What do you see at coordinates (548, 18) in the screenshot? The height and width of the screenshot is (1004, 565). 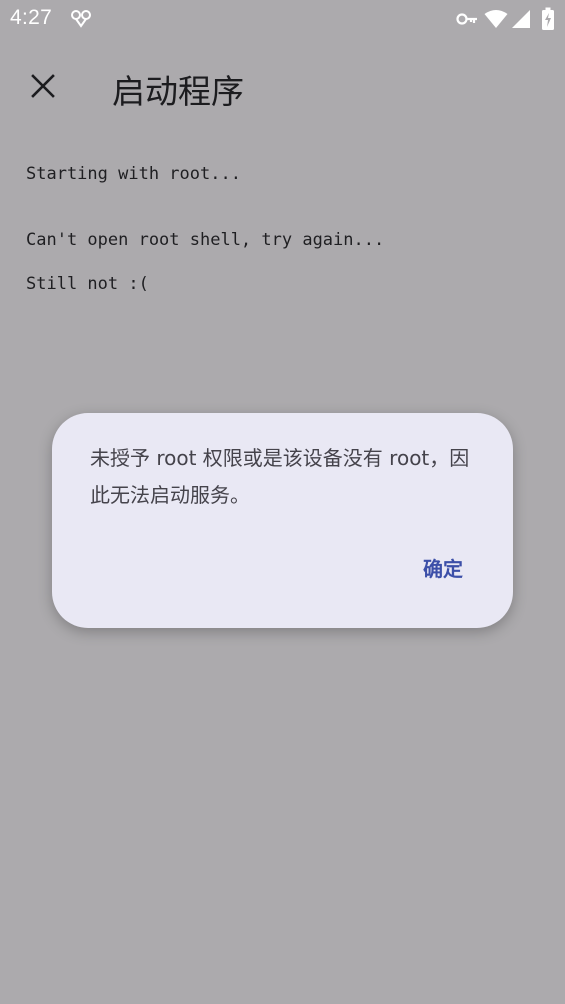 I see `battery-charging-icon` at bounding box center [548, 18].